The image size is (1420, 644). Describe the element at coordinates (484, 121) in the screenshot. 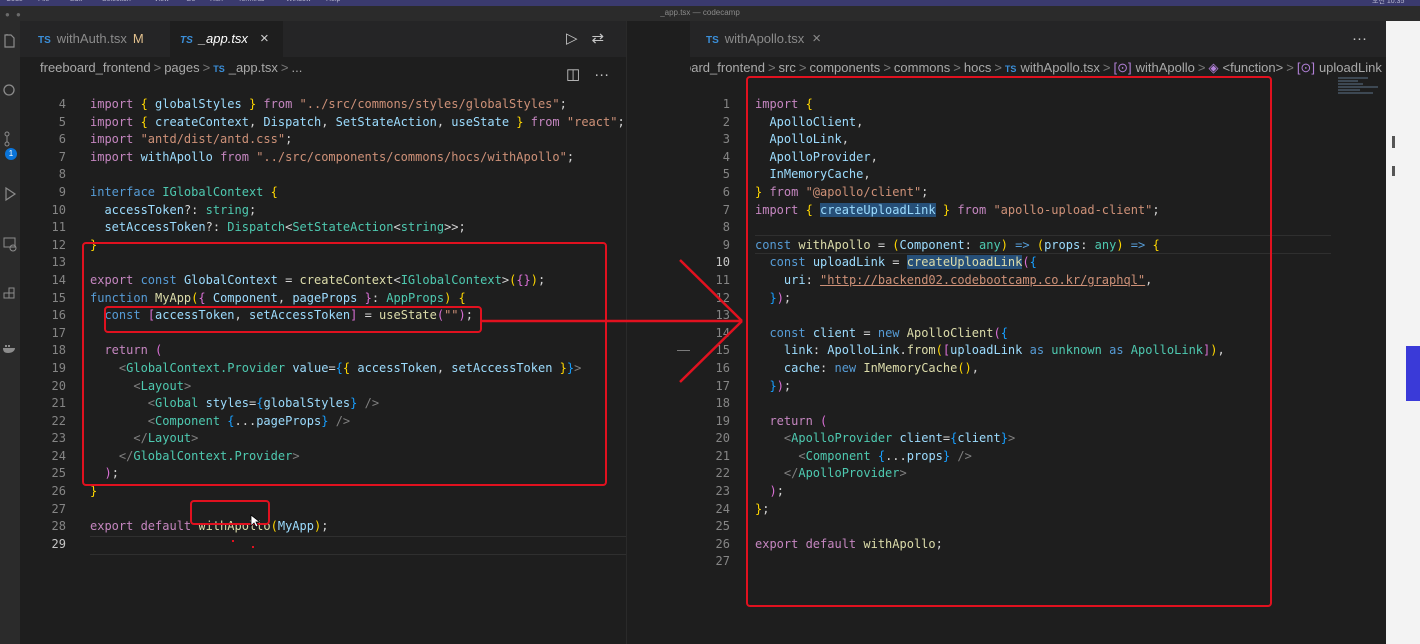

I see `code-token: useState` at that location.